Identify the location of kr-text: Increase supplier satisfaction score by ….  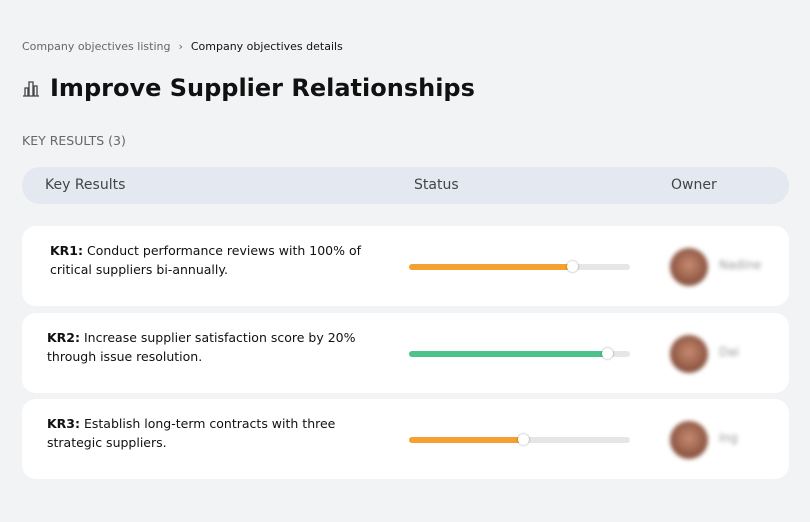
(201, 347).